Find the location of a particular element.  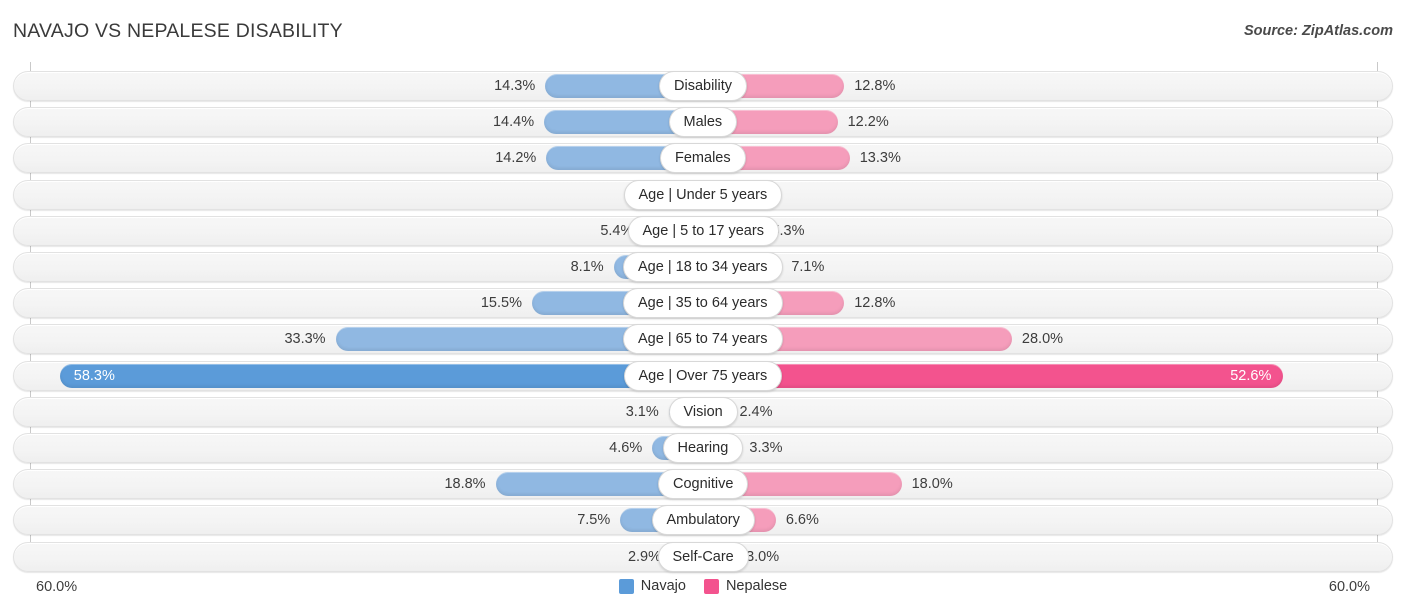

category-label-pill: Age | 35 to 64 years is located at coordinates (703, 303).